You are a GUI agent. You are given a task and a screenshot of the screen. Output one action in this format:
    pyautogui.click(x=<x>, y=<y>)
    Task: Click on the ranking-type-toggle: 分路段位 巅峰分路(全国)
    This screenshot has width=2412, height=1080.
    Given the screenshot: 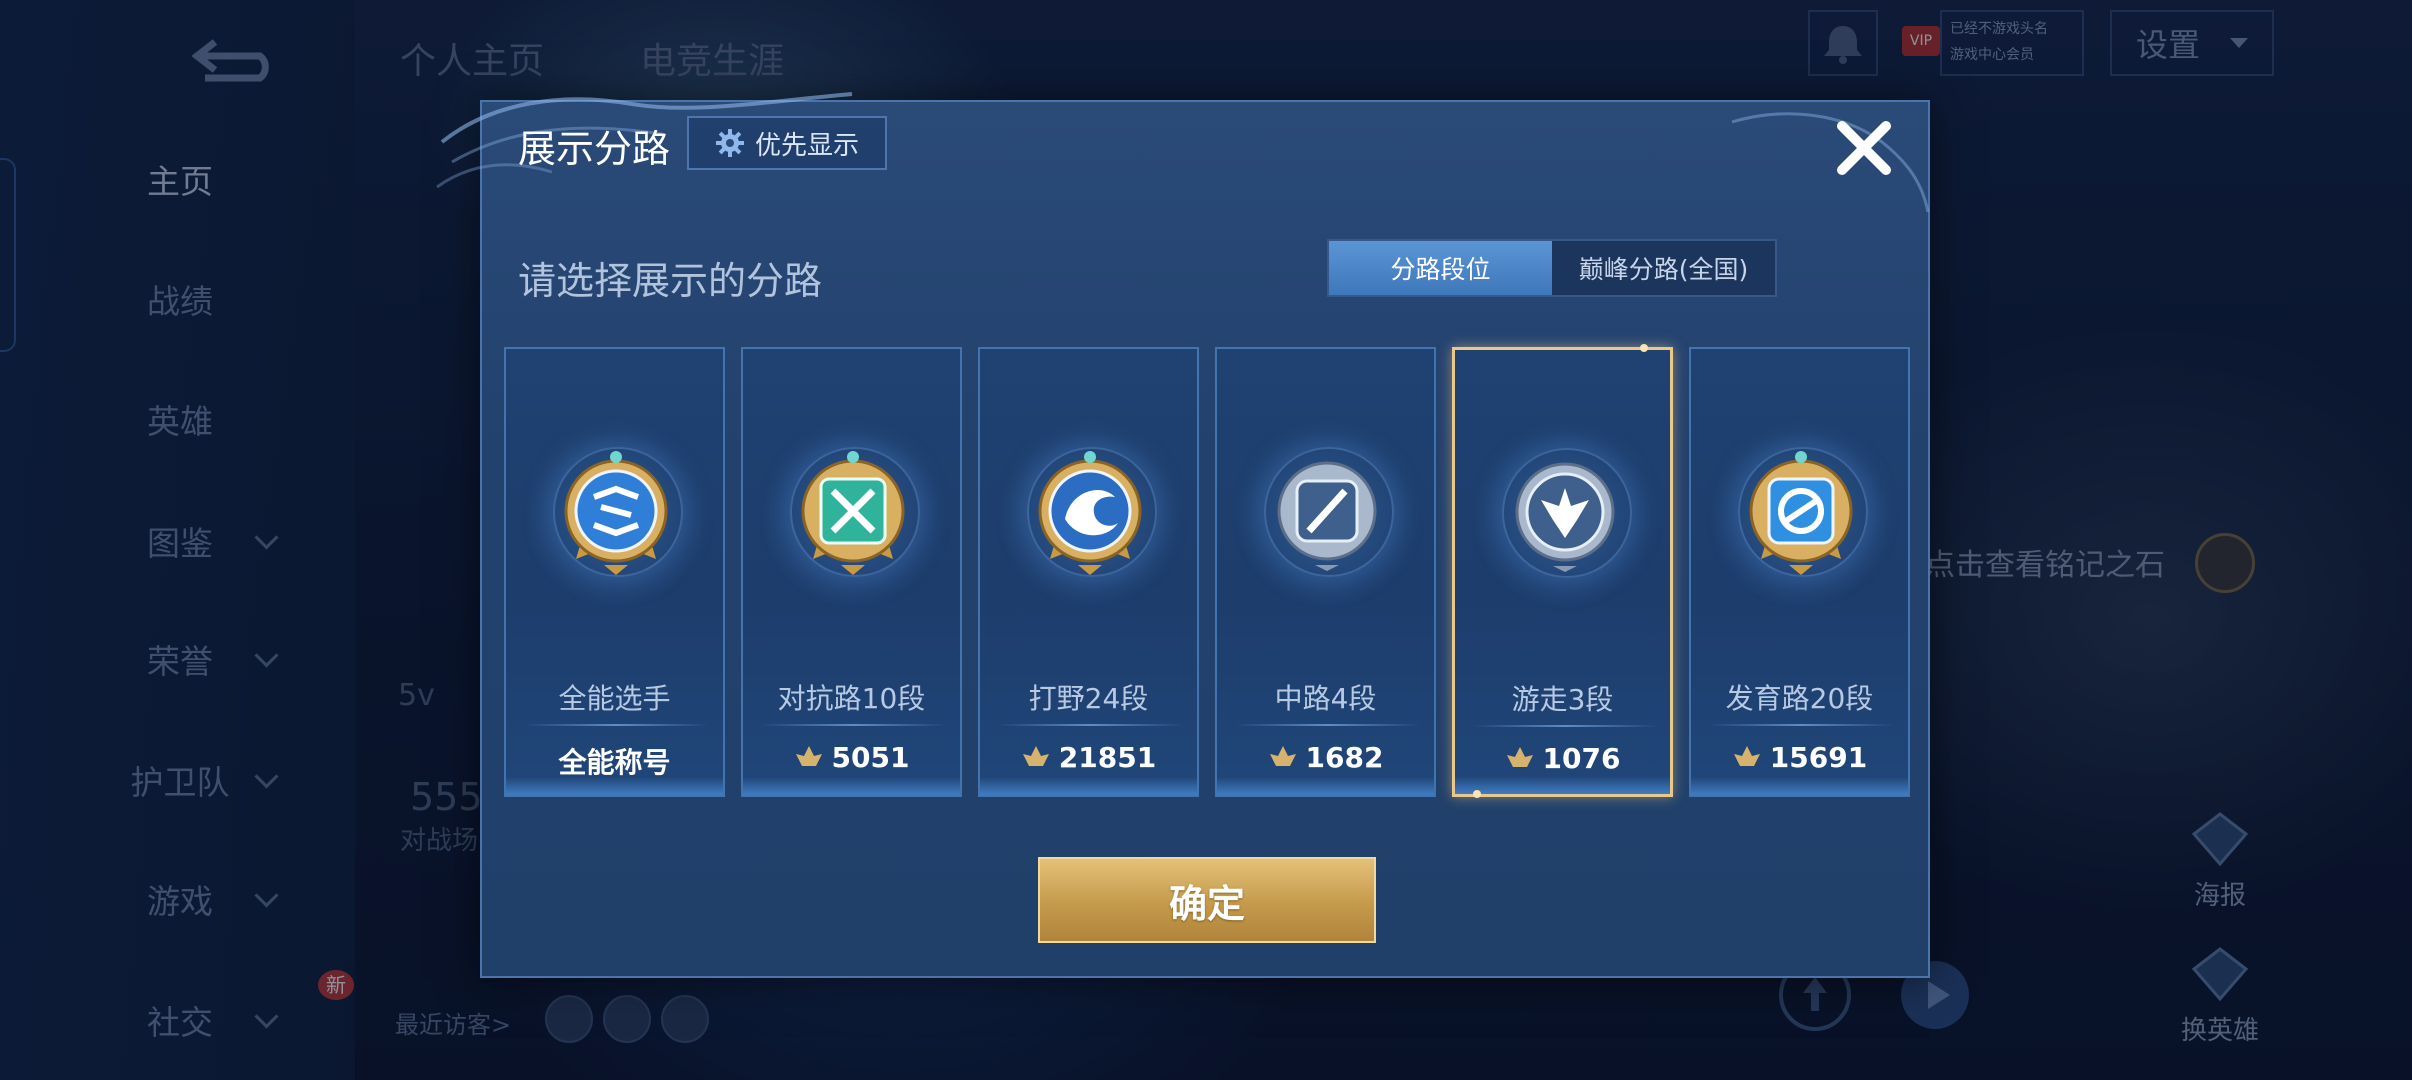 What is the action you would take?
    pyautogui.click(x=1552, y=268)
    